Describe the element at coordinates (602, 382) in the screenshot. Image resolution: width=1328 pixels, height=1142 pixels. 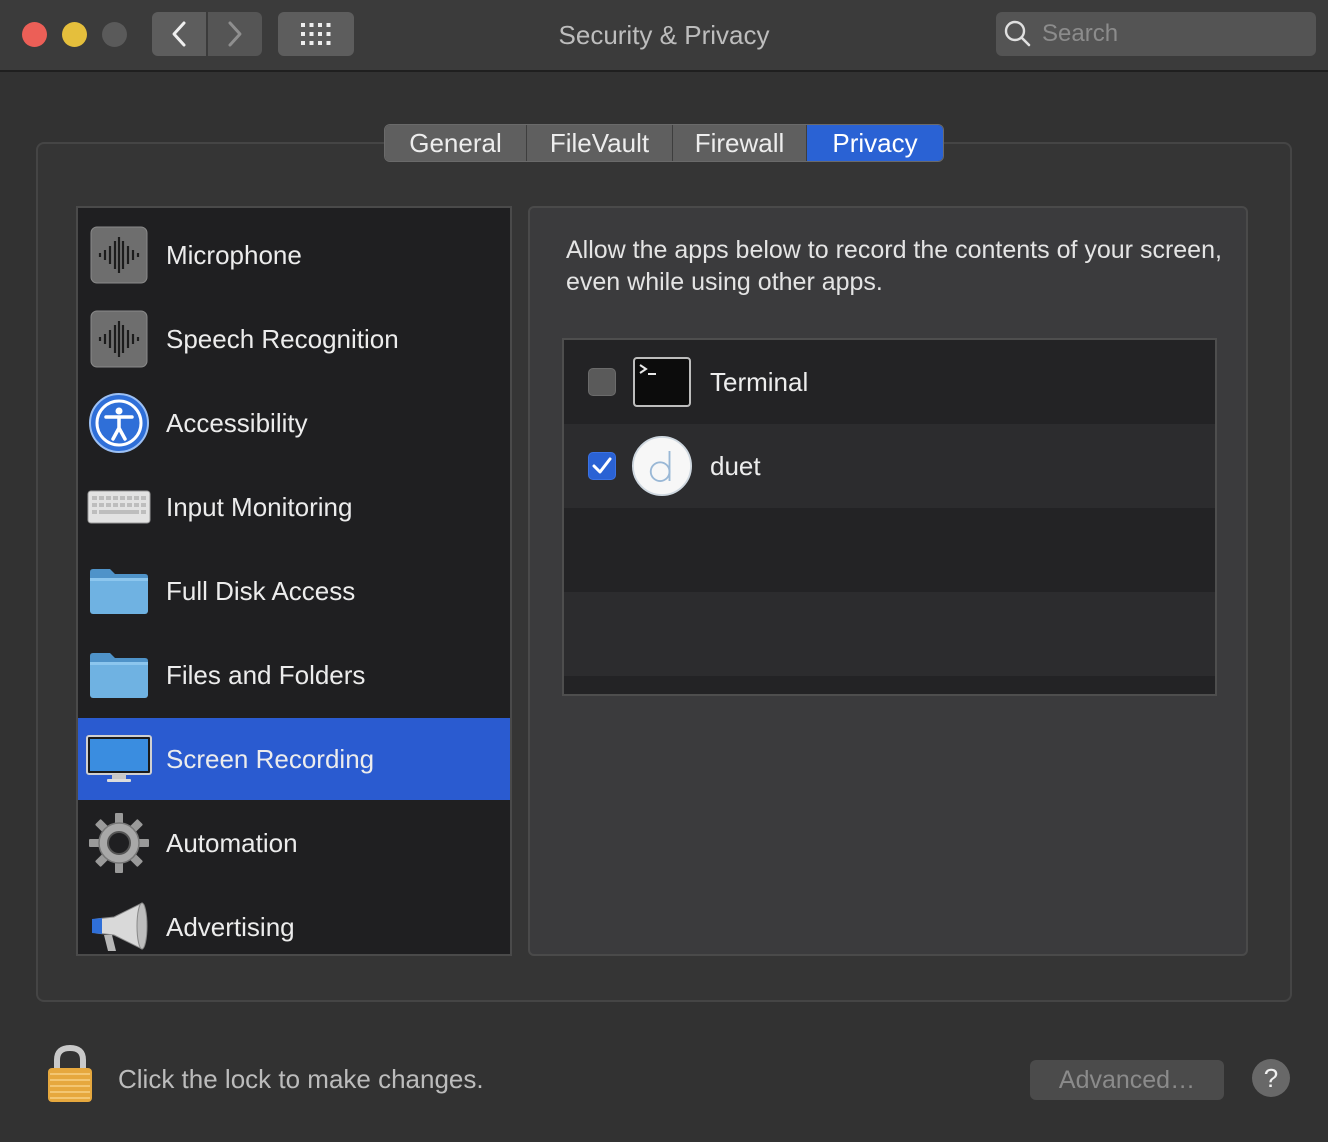
I see `terminal-checkbox` at that location.